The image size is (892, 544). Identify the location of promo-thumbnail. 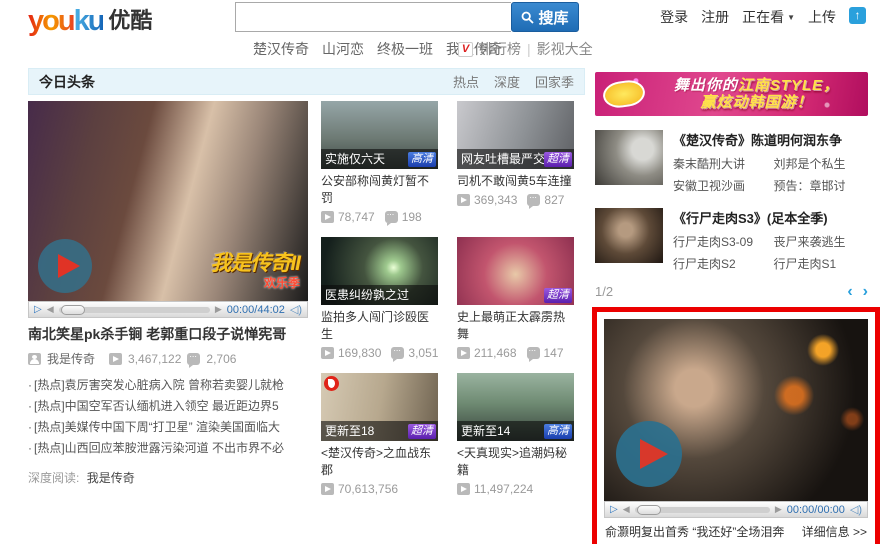
(736, 410).